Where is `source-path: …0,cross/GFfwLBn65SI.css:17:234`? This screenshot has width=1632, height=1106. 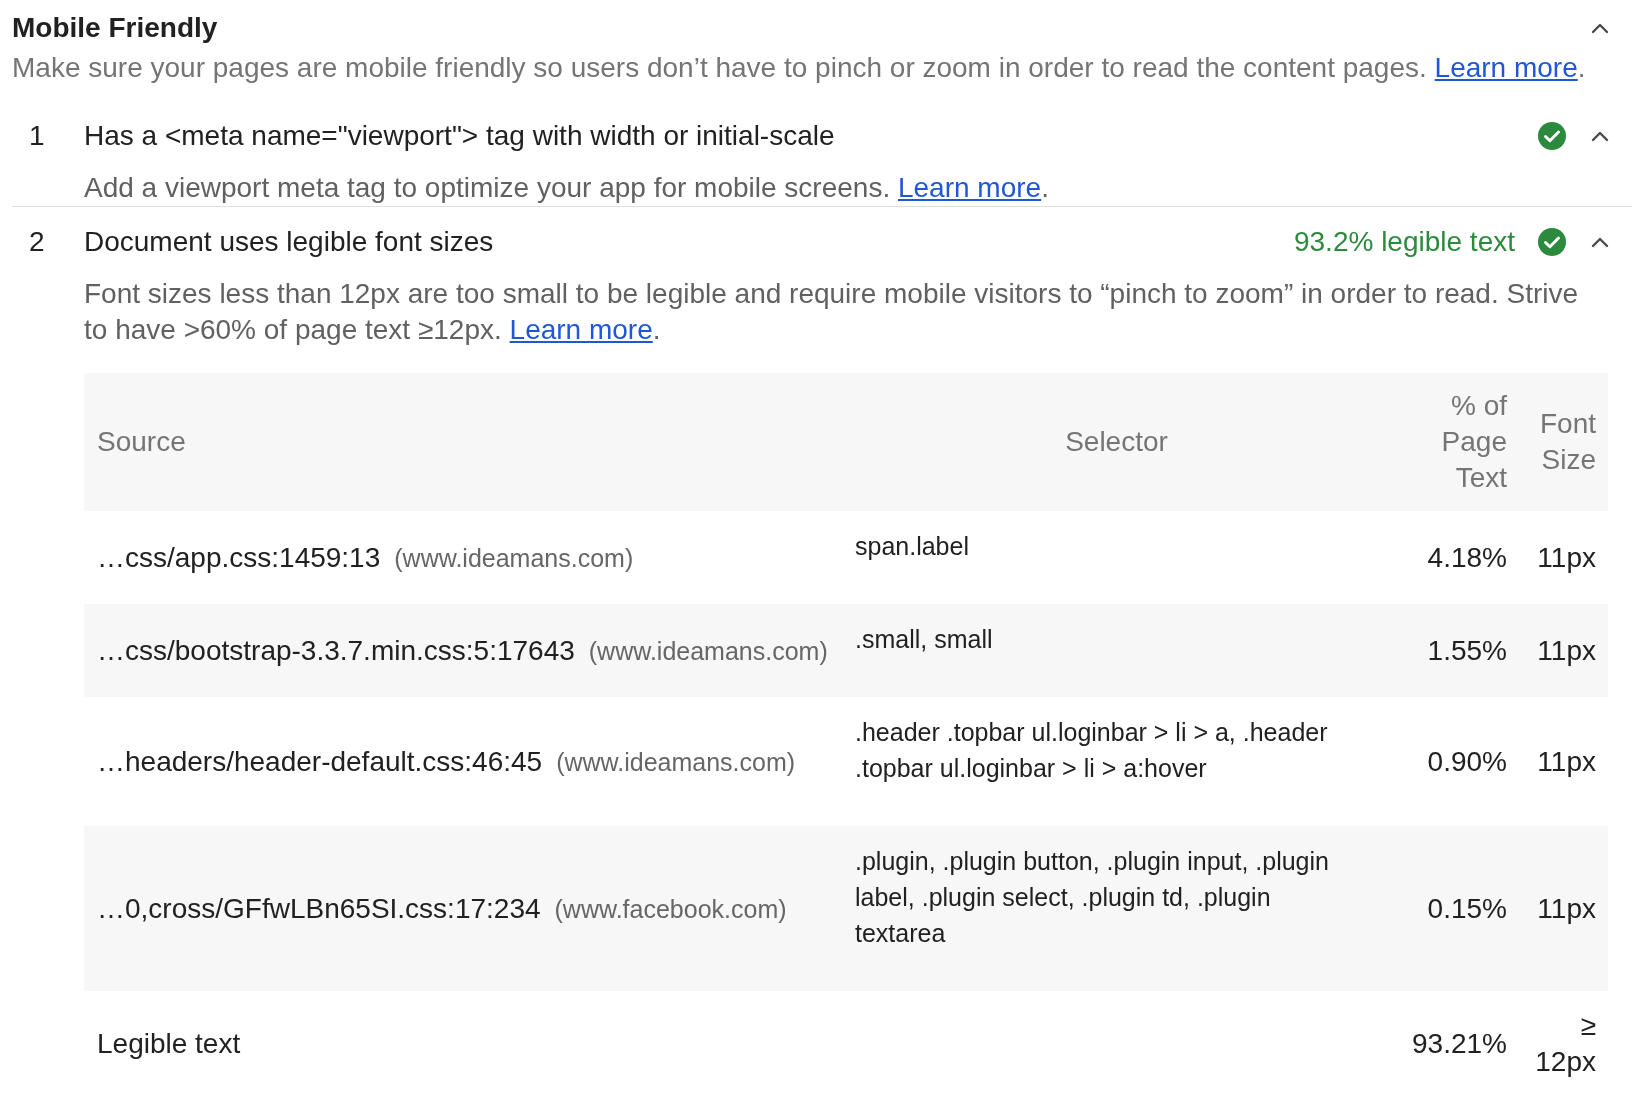 source-path: …0,cross/GFfwLBn65SI.css:17:234 is located at coordinates (319, 908).